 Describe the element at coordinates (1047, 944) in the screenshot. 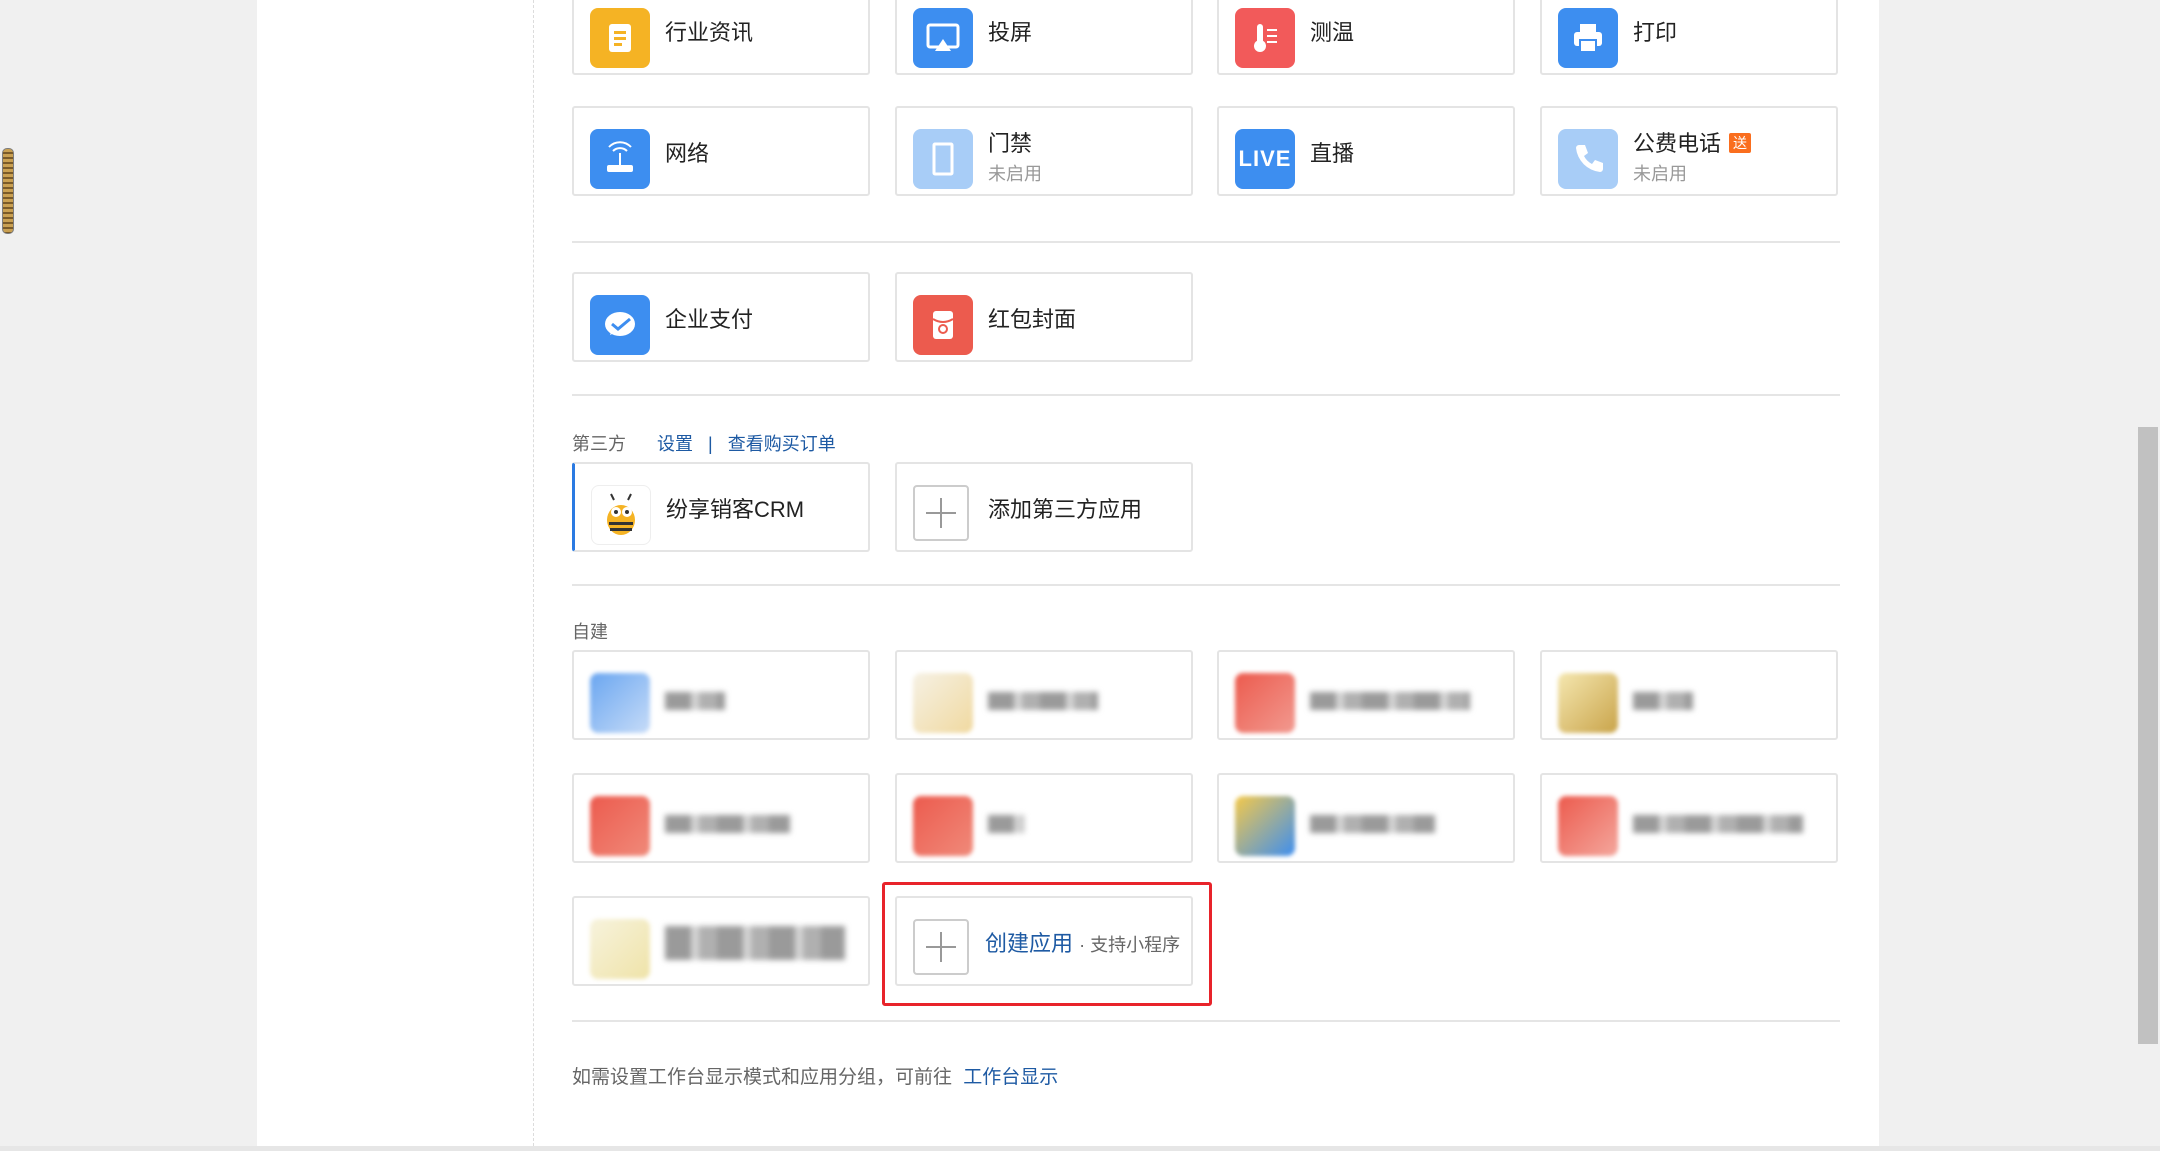

I see `highlight-box` at that location.